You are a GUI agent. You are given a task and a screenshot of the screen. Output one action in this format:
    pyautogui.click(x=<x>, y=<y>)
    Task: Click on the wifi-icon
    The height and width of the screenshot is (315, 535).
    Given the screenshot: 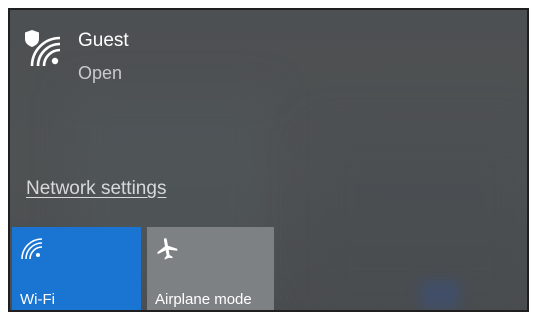 What is the action you would take?
    pyautogui.click(x=32, y=249)
    